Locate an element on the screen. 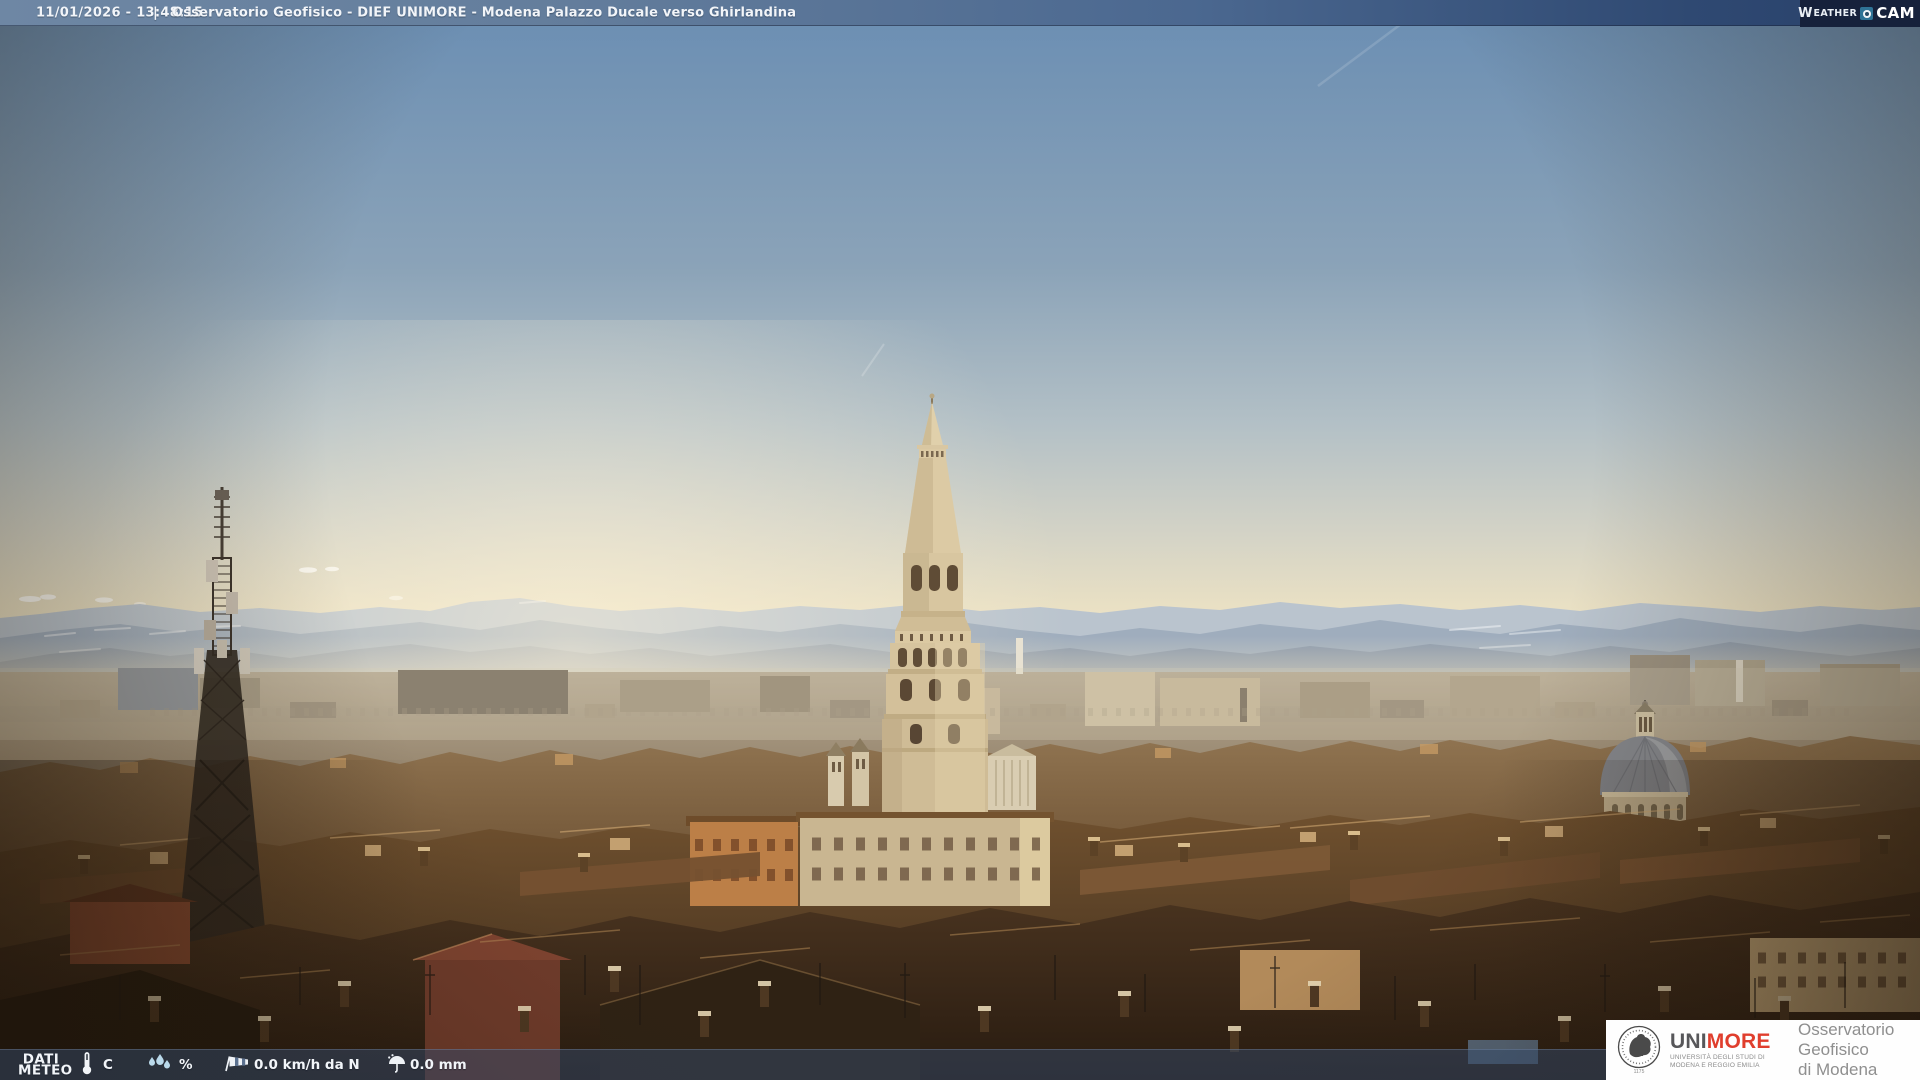  windsock-icon is located at coordinates (236, 1065).